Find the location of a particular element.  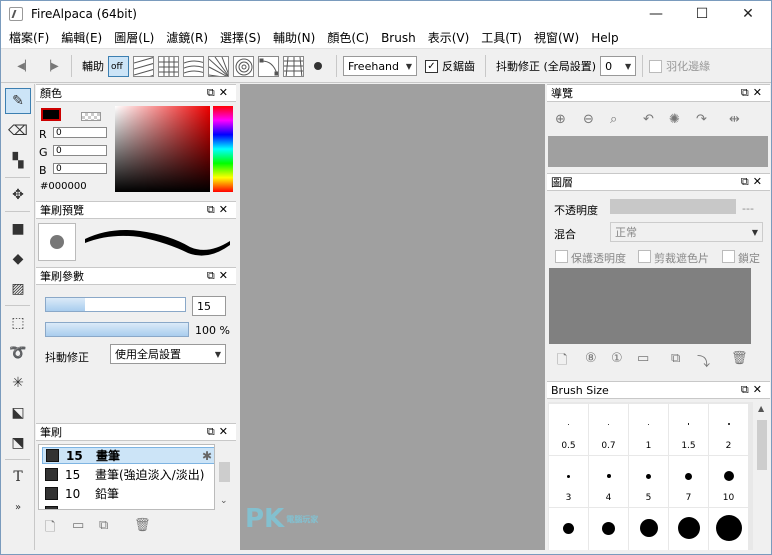

brush-opacity-slider is located at coordinates (117, 329).